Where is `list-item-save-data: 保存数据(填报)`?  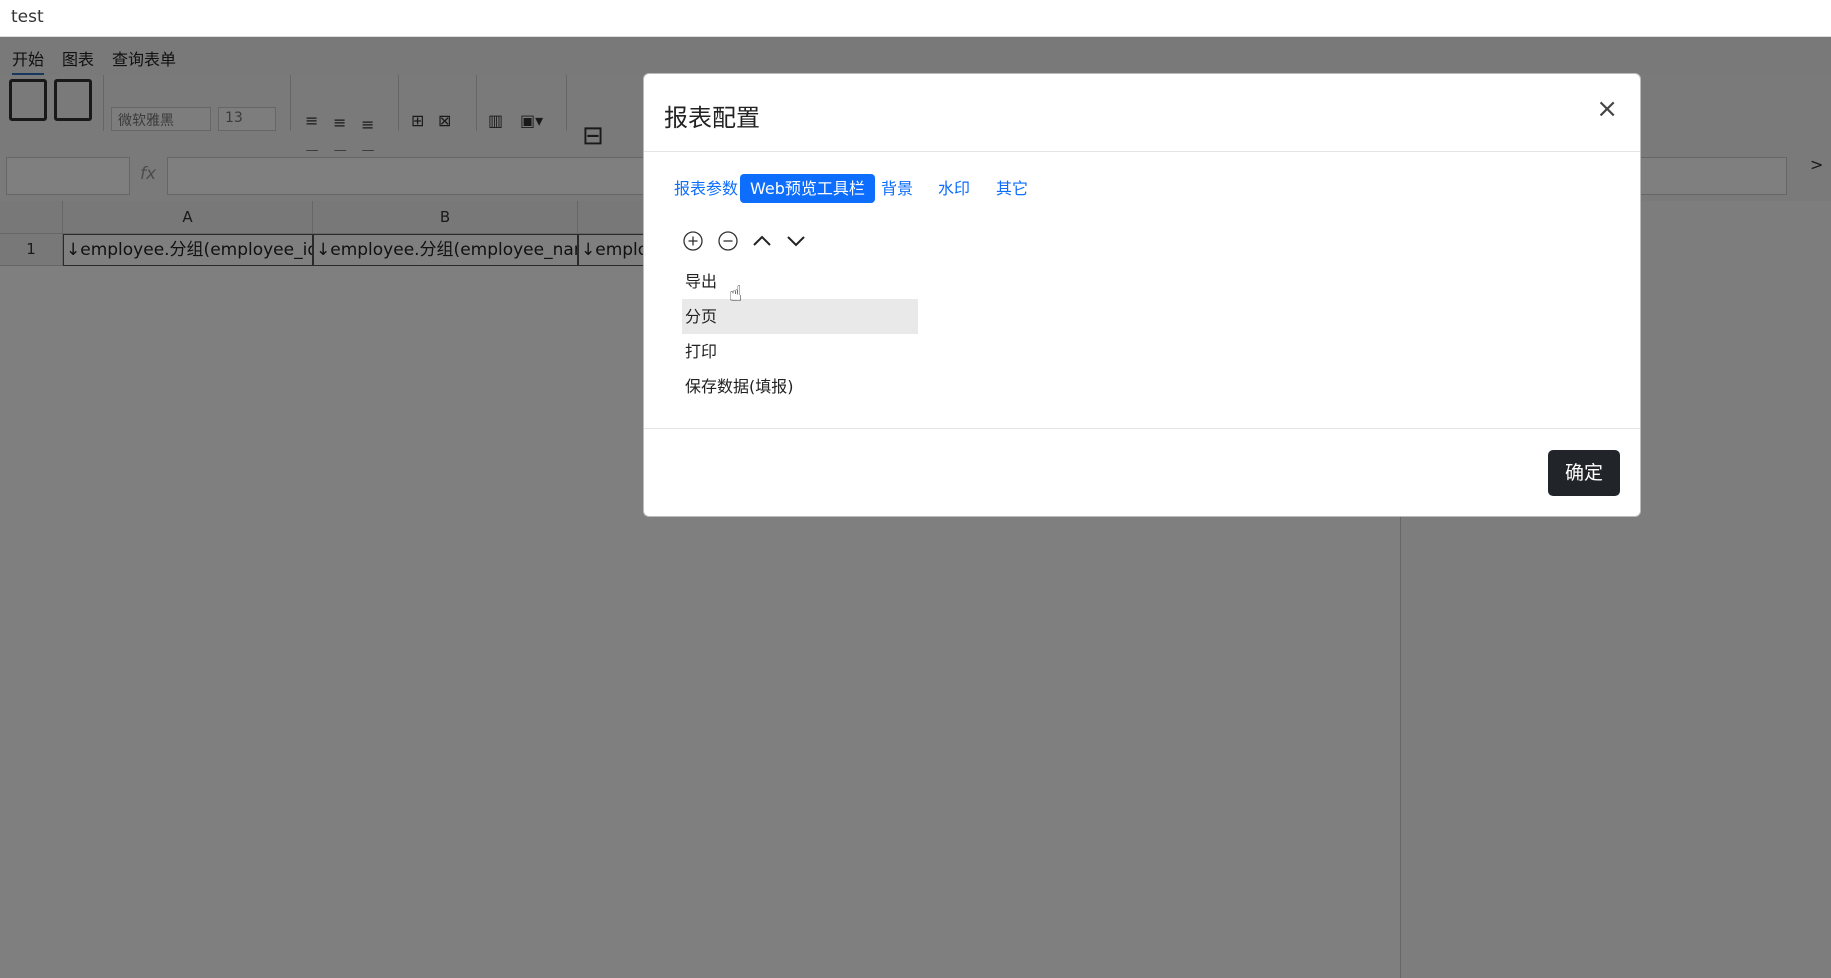 list-item-save-data: 保存数据(填报) is located at coordinates (800, 386).